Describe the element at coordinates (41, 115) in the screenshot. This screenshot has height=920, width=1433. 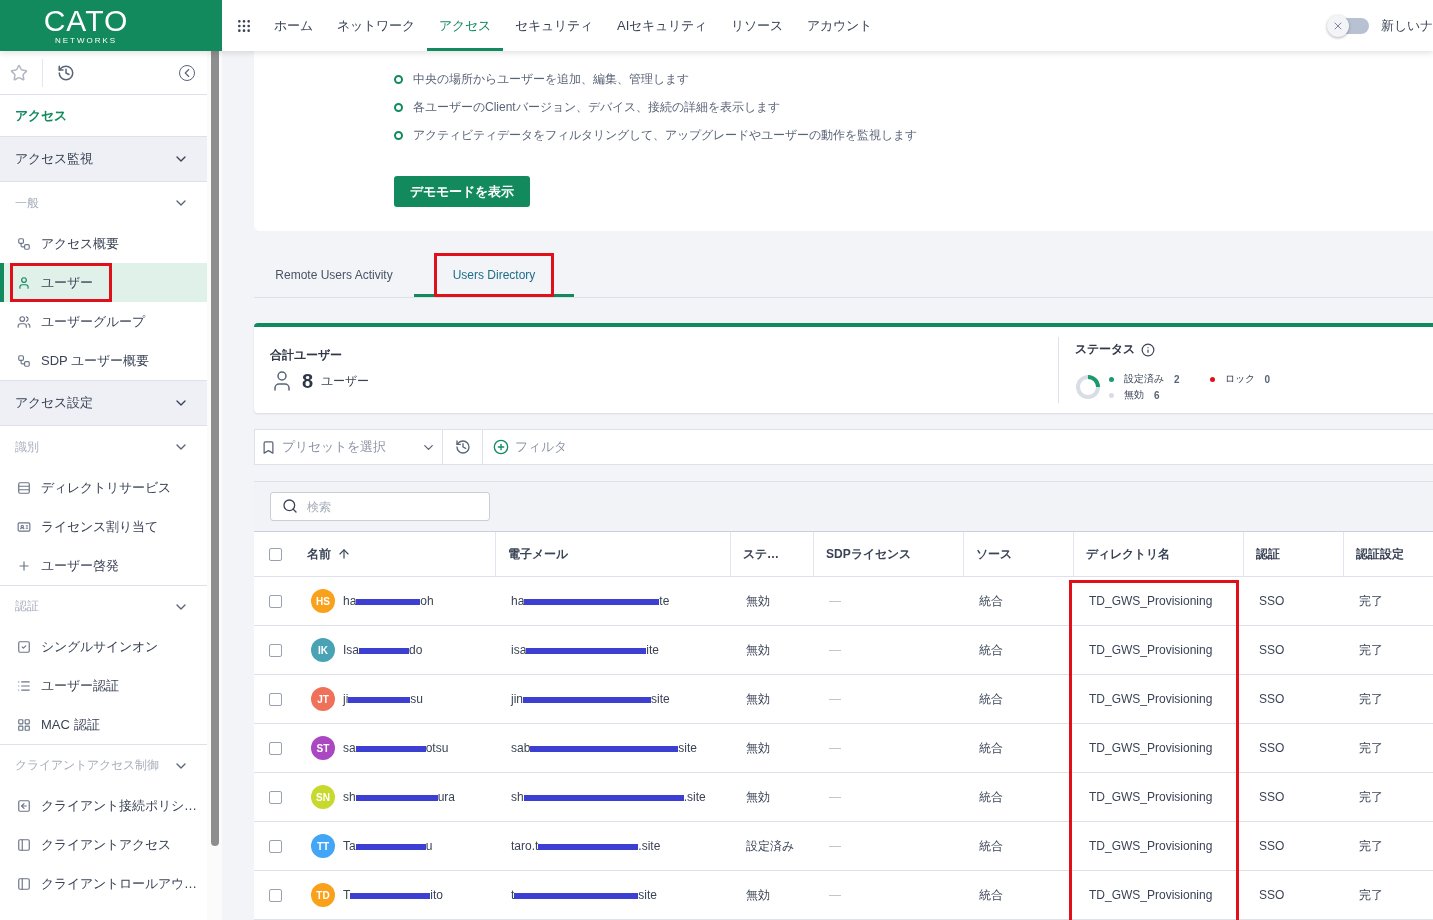
I see `sidebar-title: アクセス` at that location.